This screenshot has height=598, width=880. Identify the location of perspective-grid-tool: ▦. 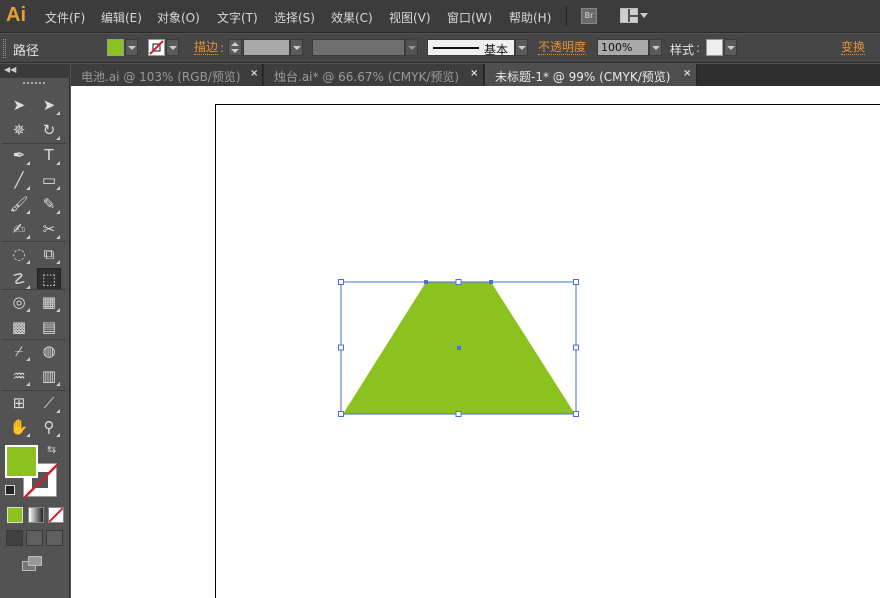
(49, 302).